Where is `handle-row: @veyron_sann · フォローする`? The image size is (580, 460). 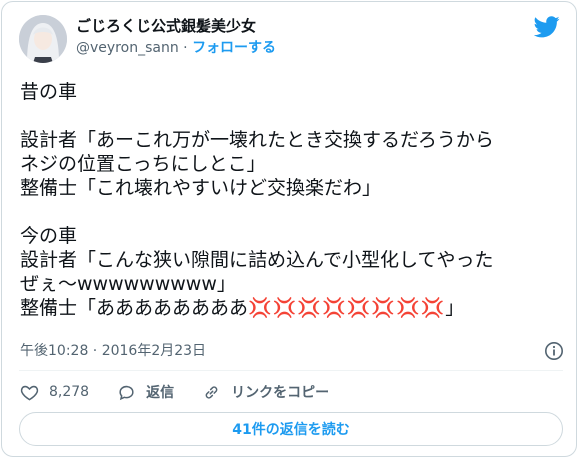 handle-row: @veyron_sann · フォローする is located at coordinates (176, 48).